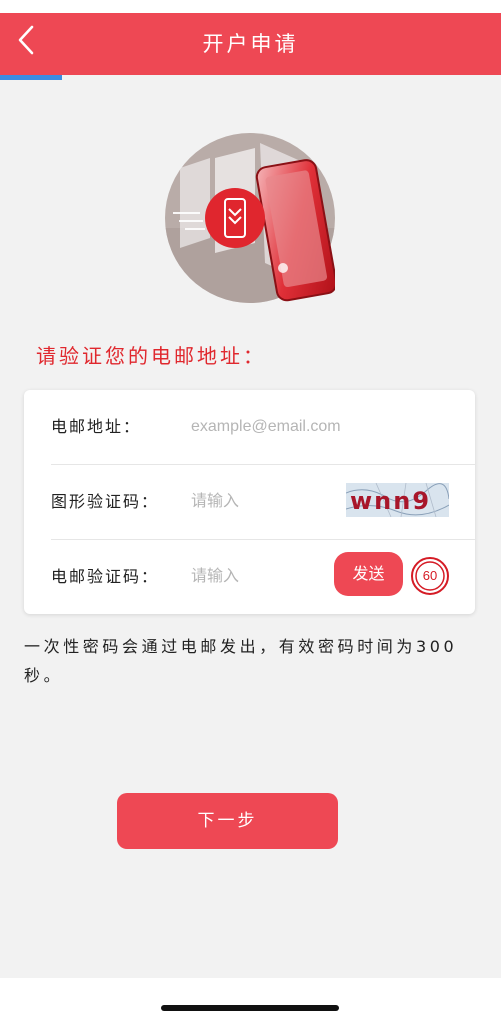  Describe the element at coordinates (390, 501) in the screenshot. I see `captcha-text: wnn9` at that location.